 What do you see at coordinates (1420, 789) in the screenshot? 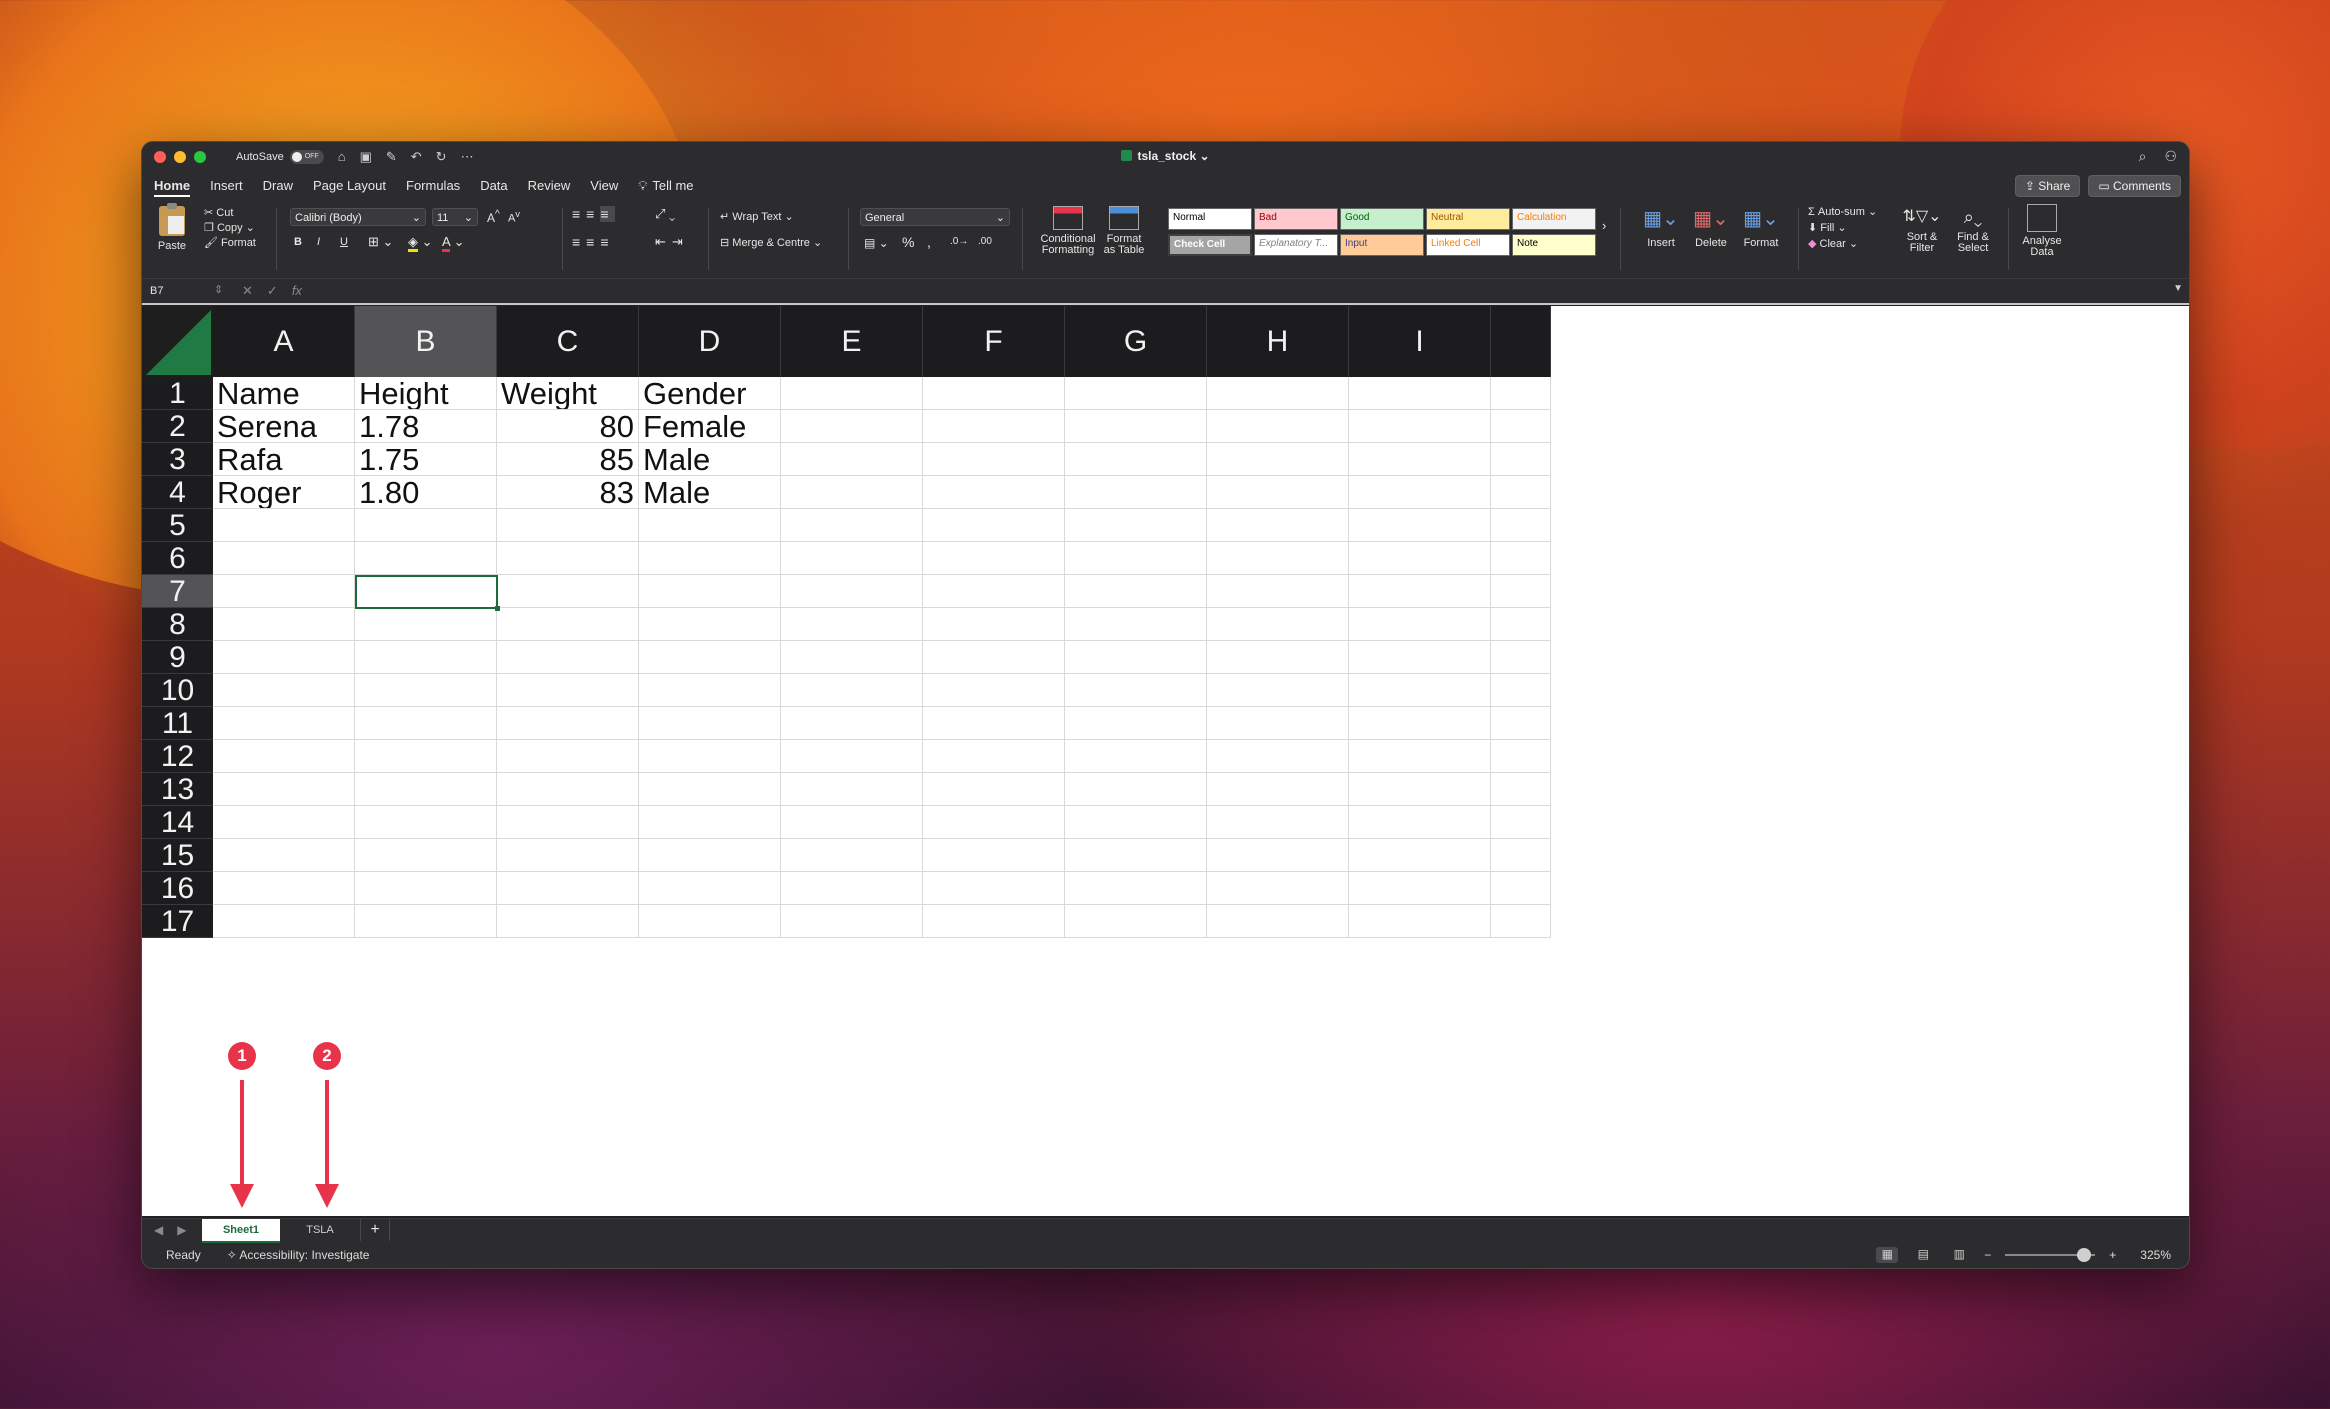
I see `cell-i13` at bounding box center [1420, 789].